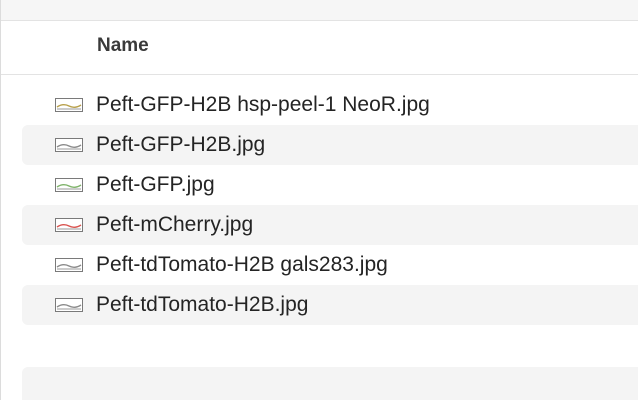  Describe the element at coordinates (319, 305) in the screenshot. I see `file-row: Peft-tdTomato-H2B.jpg` at that location.